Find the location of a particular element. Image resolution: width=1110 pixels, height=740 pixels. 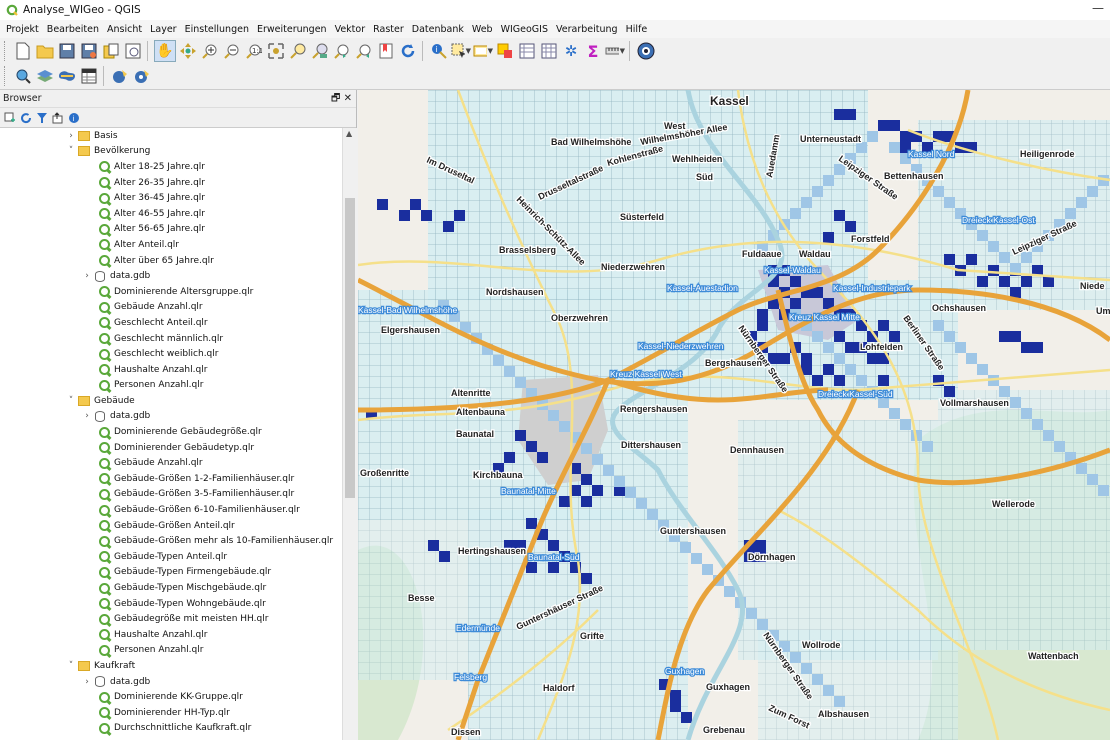

zoom-in-icon is located at coordinates (210, 51).